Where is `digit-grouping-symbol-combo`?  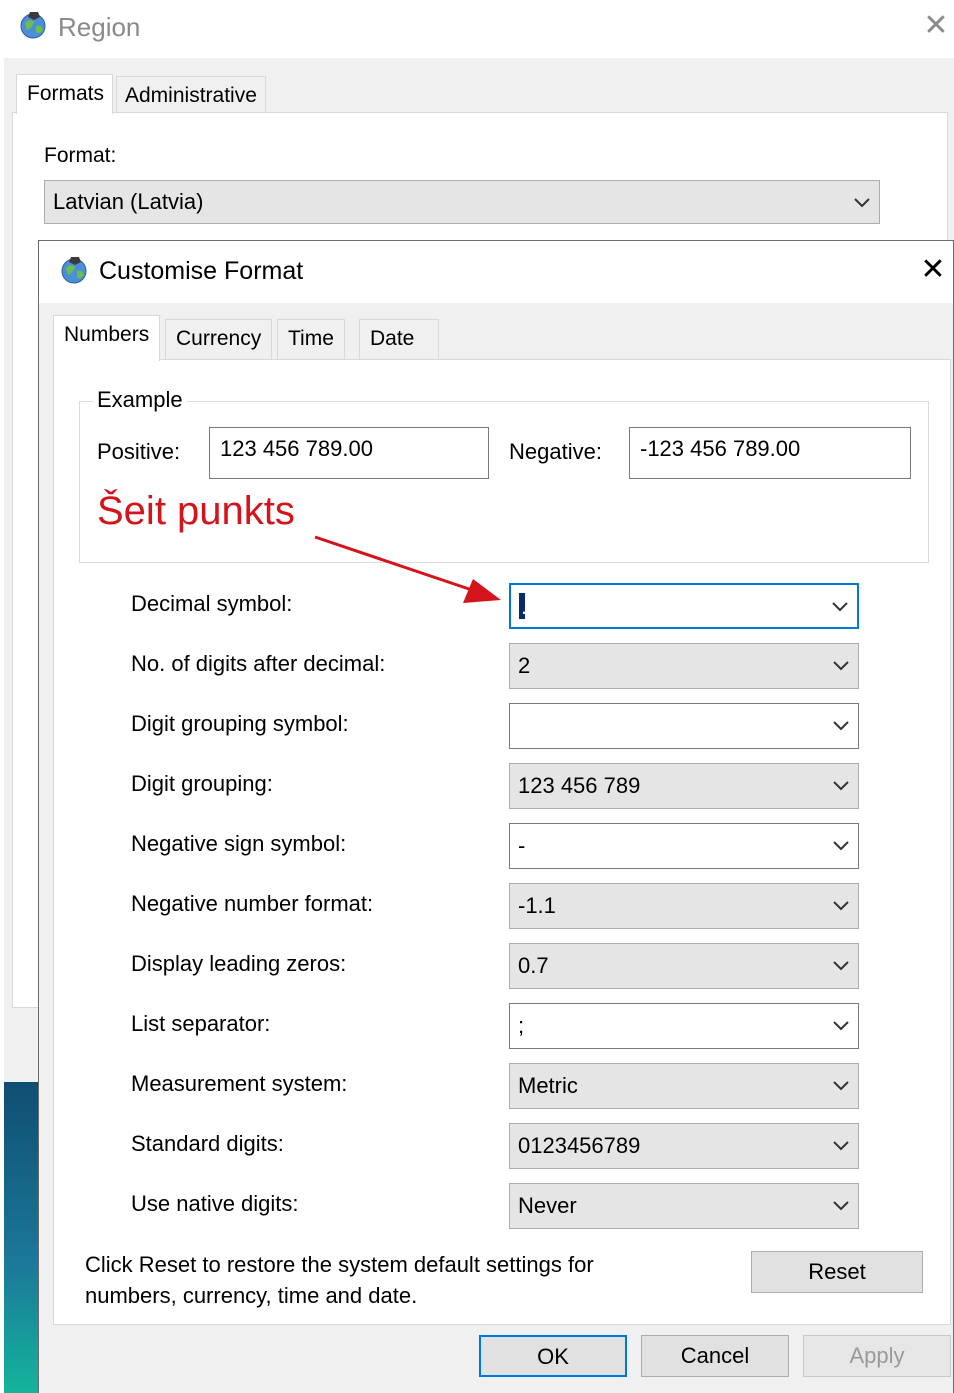 digit-grouping-symbol-combo is located at coordinates (684, 726).